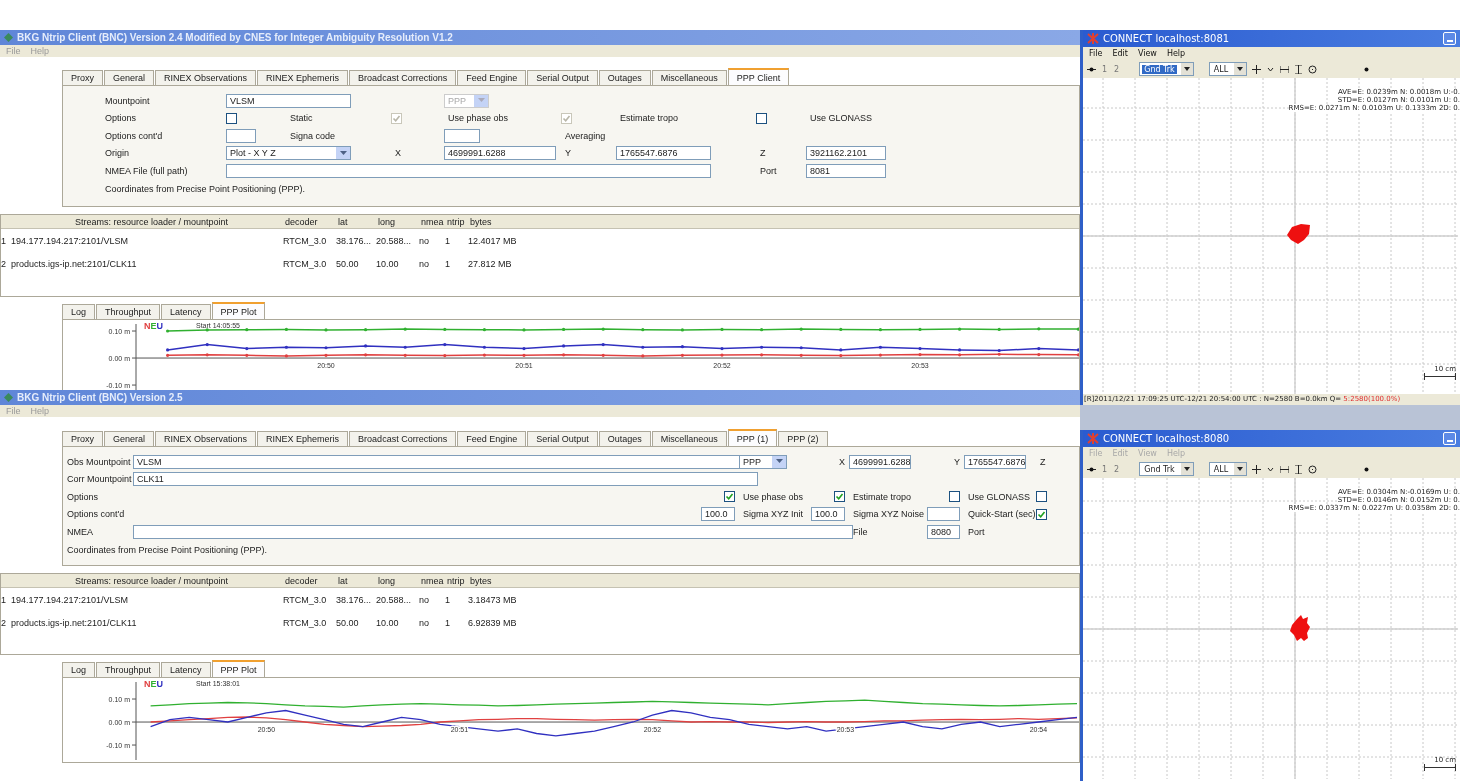  Describe the element at coordinates (493, 240) in the screenshot. I see `table-cell-text: 12.4017 MB` at that location.